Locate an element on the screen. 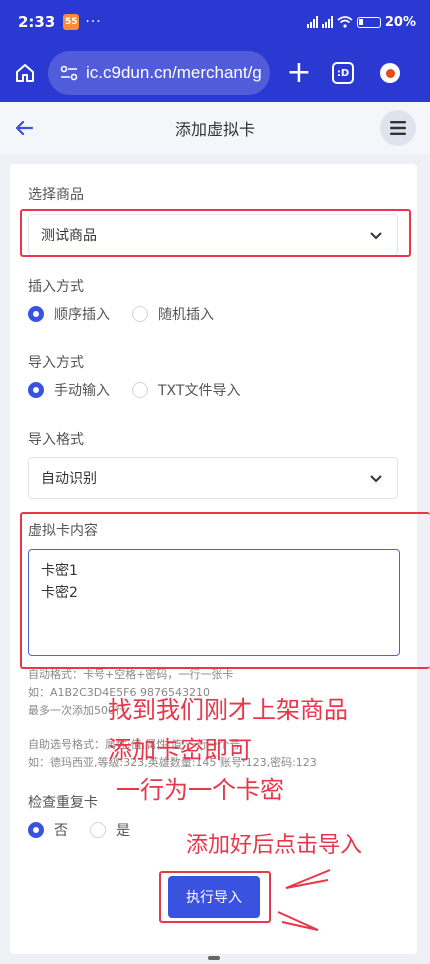 The image size is (430, 964). home-indicator is located at coordinates (214, 958).